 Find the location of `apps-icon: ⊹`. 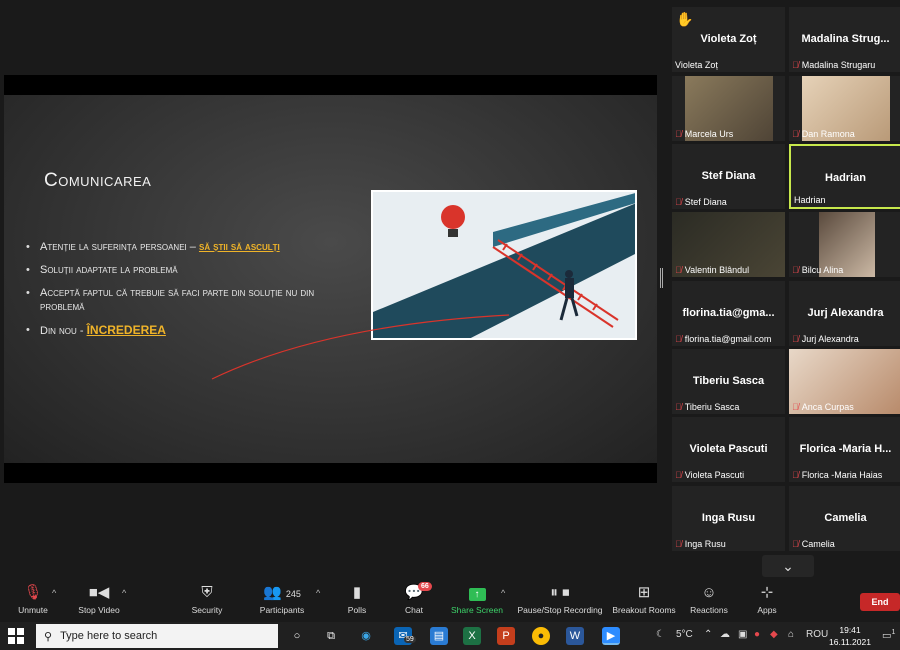

apps-icon: ⊹ is located at coordinates (767, 592).